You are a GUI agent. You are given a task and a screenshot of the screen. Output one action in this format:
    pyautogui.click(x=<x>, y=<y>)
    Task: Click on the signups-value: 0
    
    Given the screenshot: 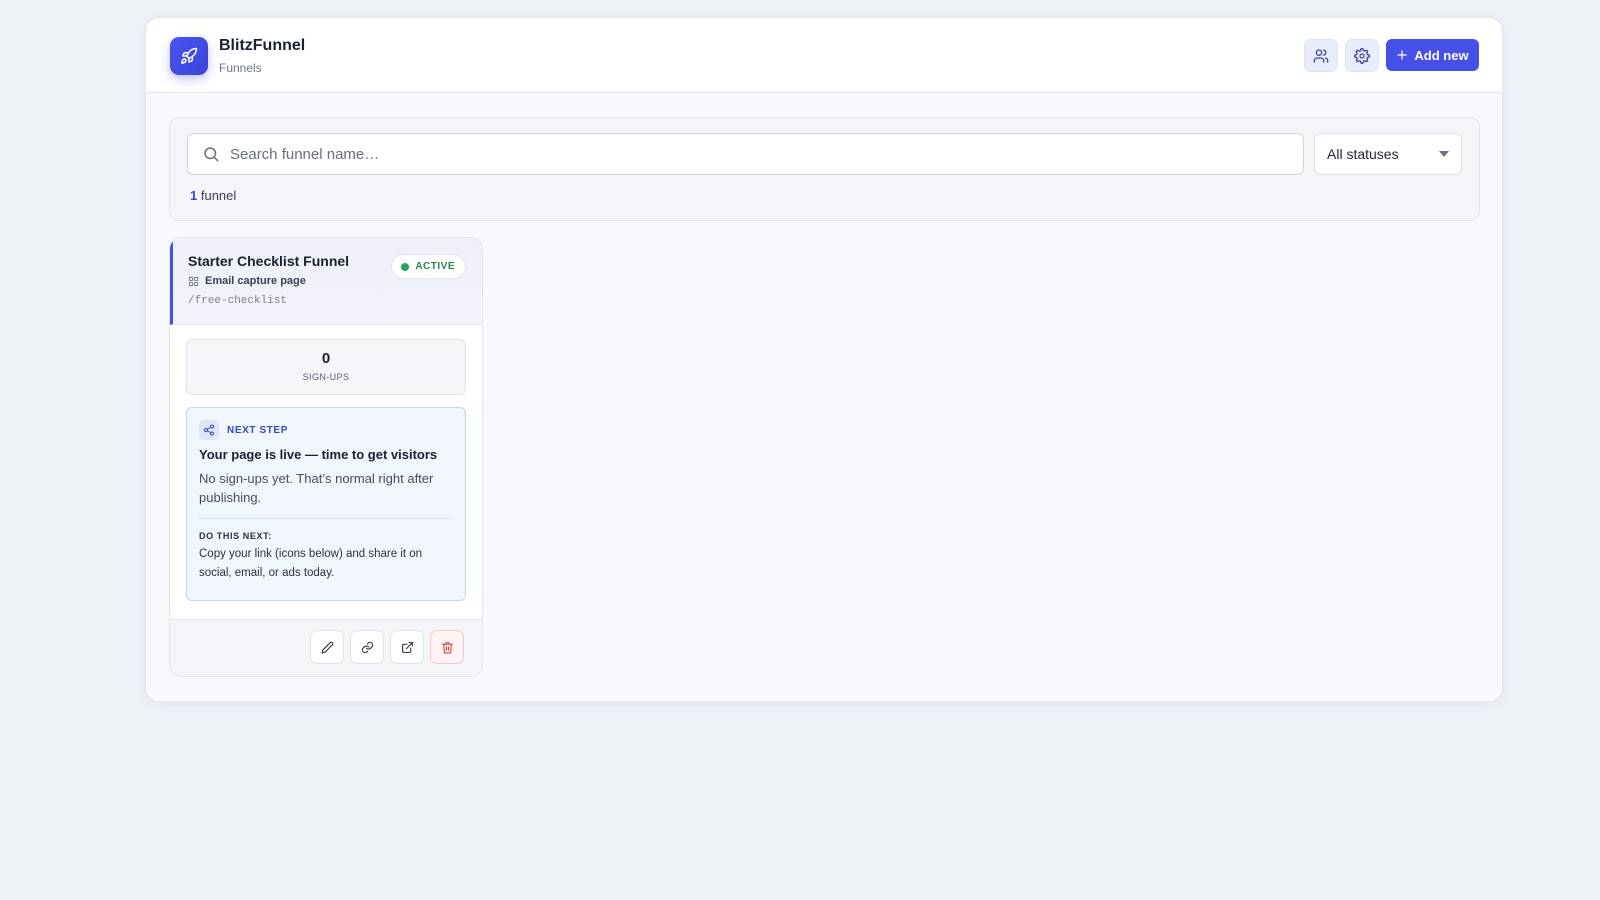 What is the action you would take?
    pyautogui.click(x=326, y=358)
    